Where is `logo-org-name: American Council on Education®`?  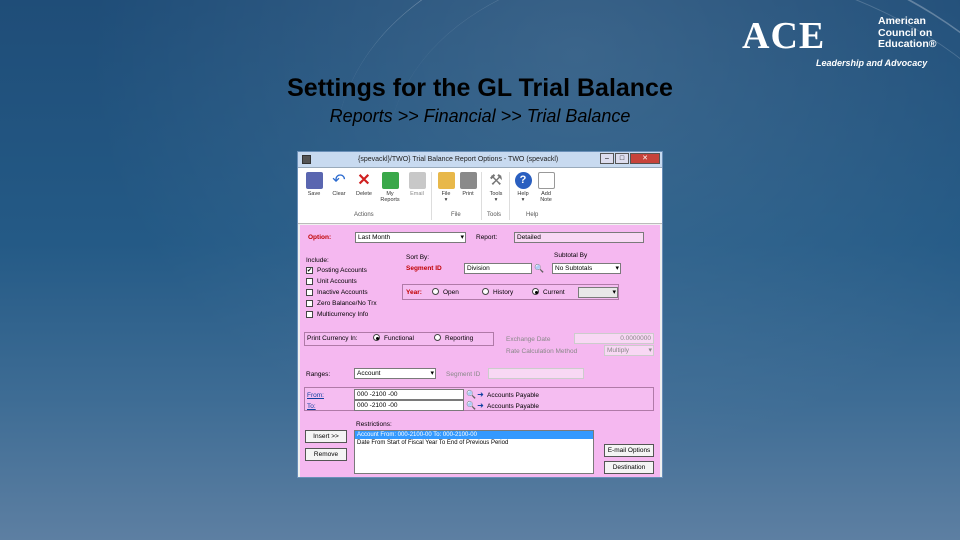
logo-org-name: American Council on Education® is located at coordinates (907, 33).